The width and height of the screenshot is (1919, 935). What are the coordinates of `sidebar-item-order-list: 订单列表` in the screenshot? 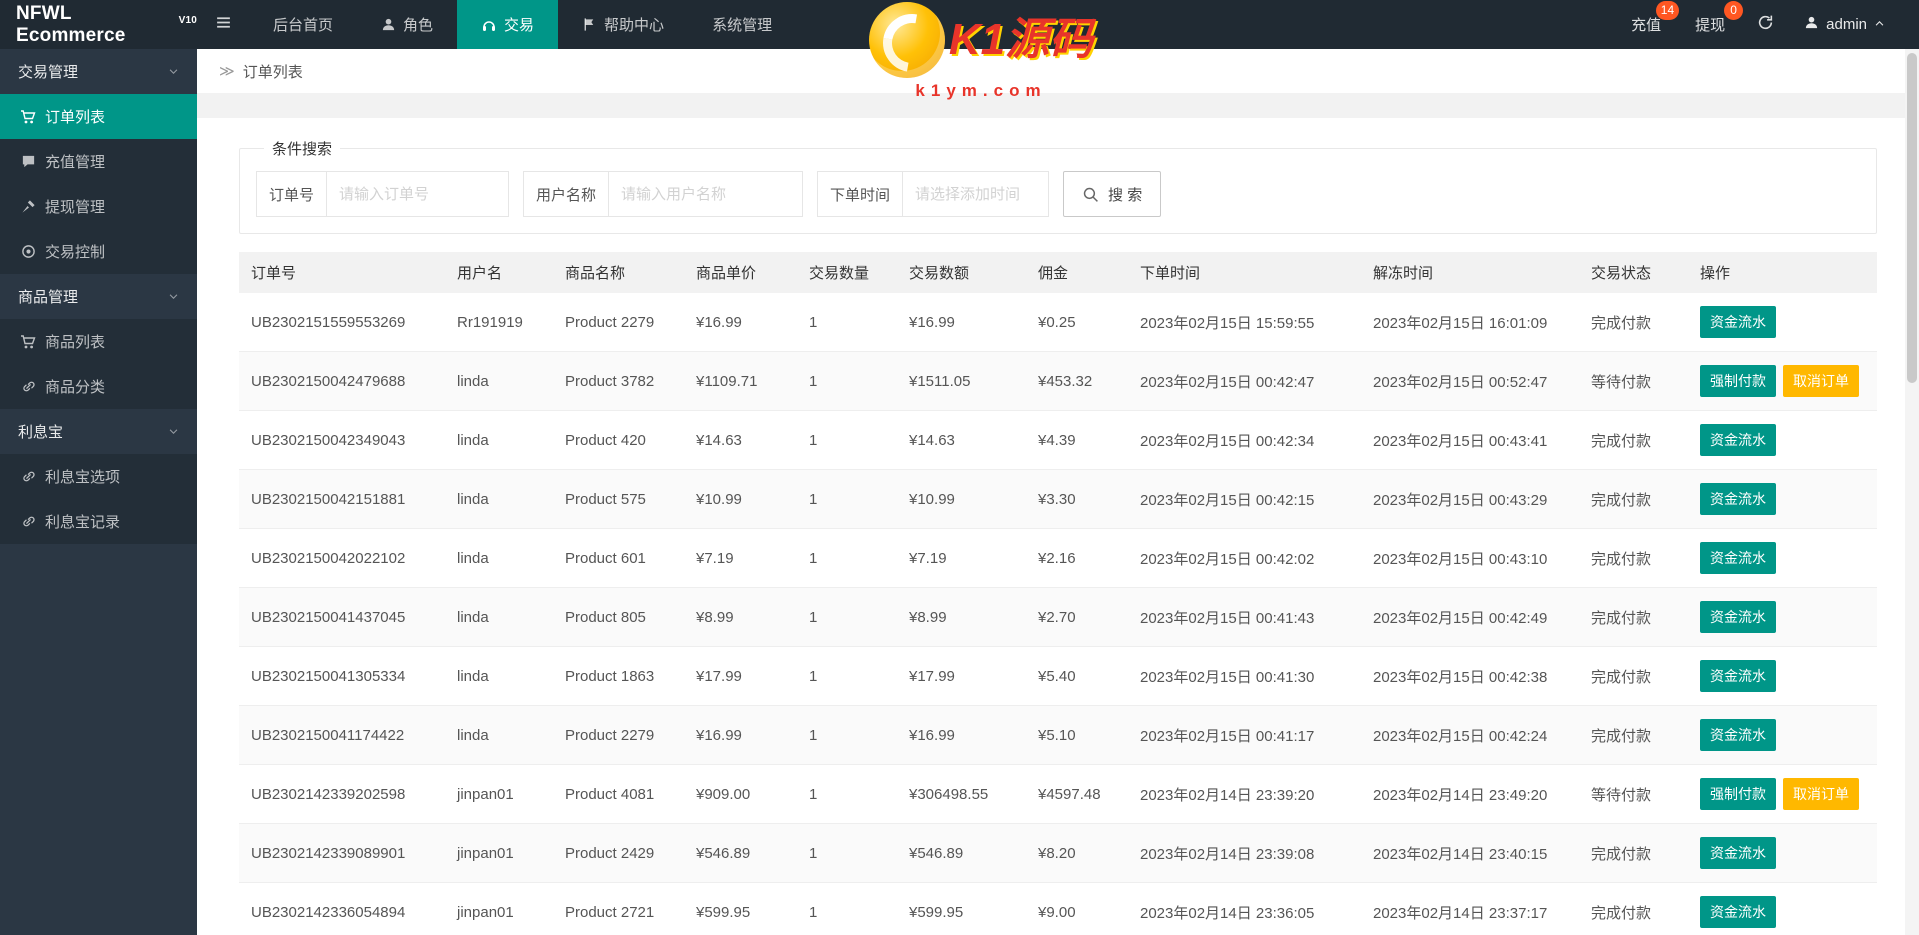 It's located at (98, 116).